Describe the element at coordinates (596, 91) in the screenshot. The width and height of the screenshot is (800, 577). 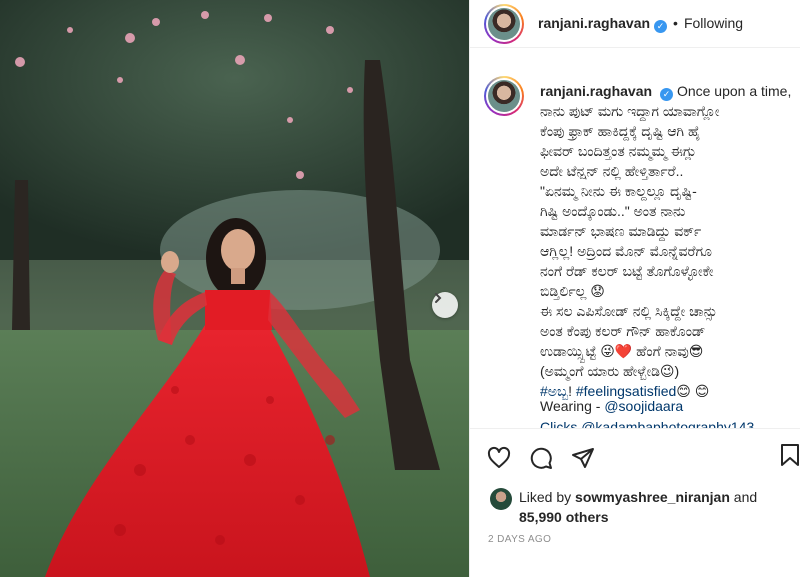
I see `caption-username: ranjani.raghavan` at that location.